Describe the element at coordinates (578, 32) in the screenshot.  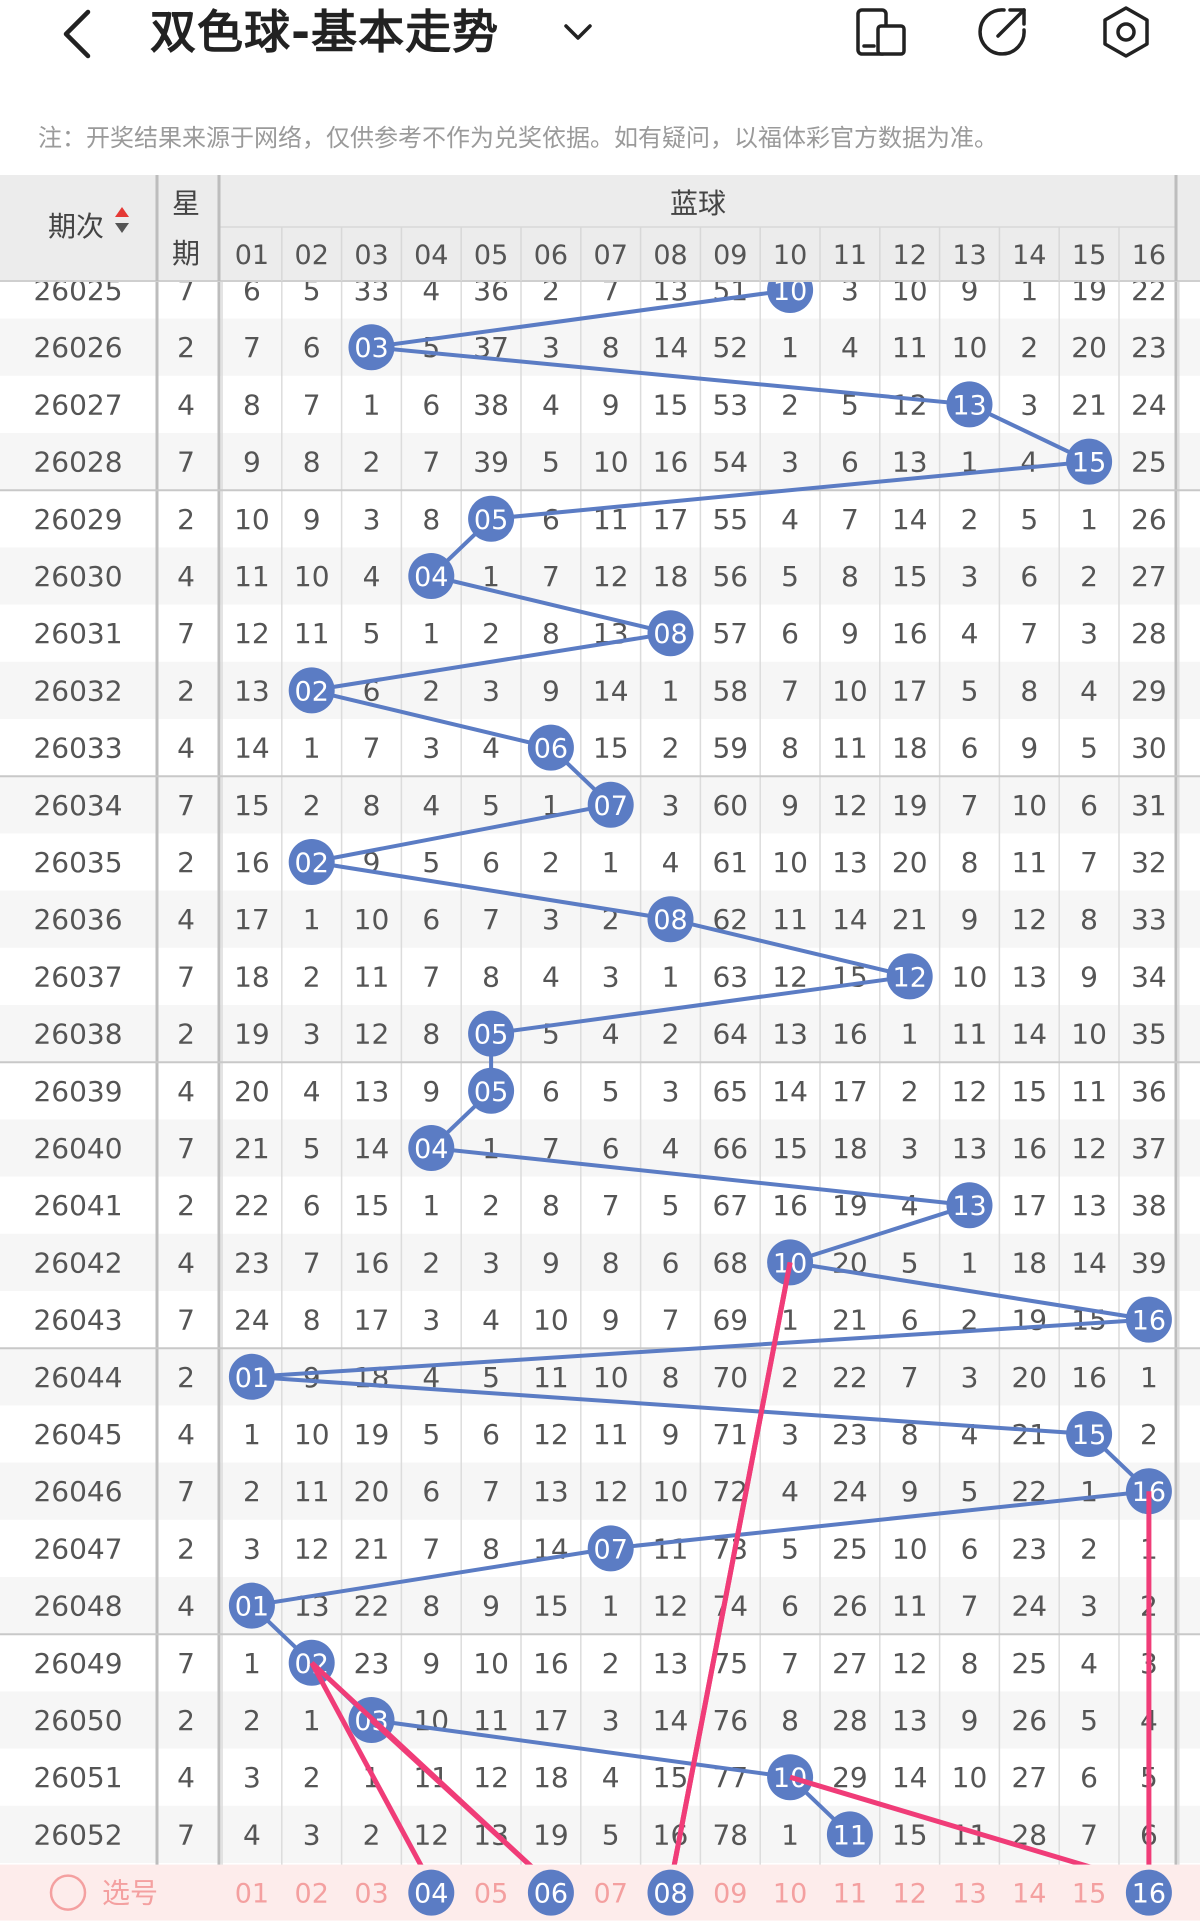
I see `chevron-down-icon` at that location.